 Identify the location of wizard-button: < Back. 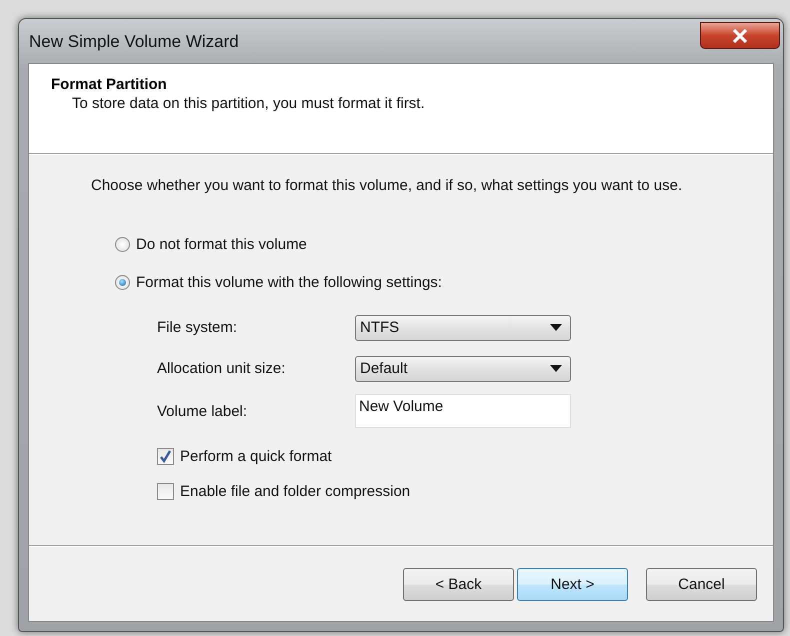
(458, 584).